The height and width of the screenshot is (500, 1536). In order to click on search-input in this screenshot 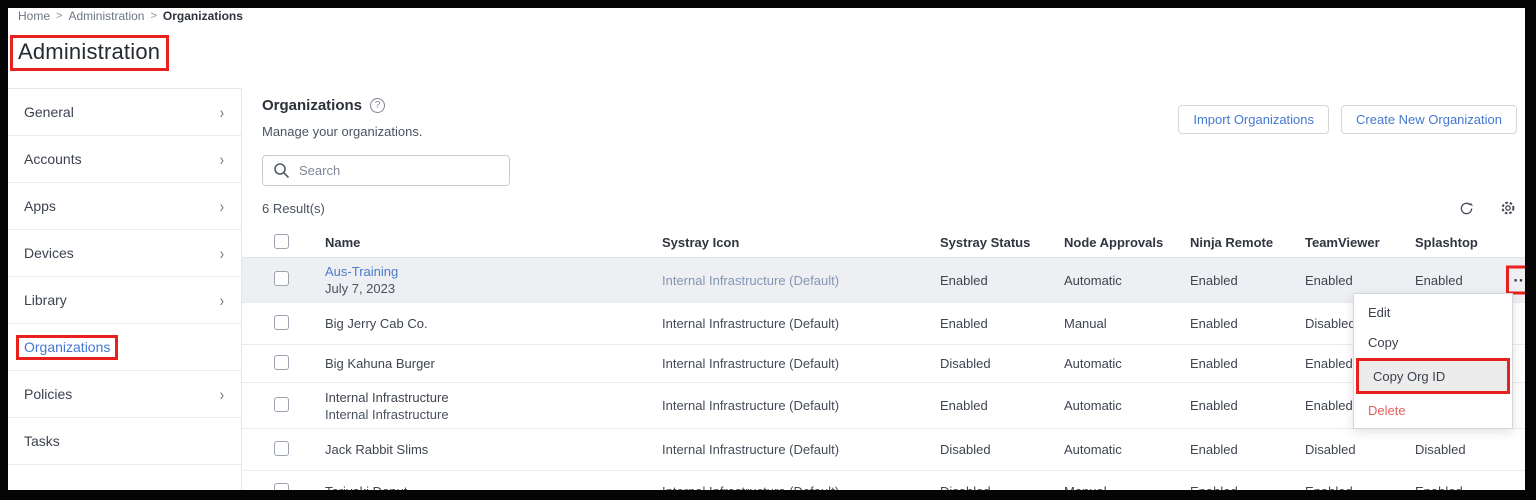, I will do `click(386, 170)`.